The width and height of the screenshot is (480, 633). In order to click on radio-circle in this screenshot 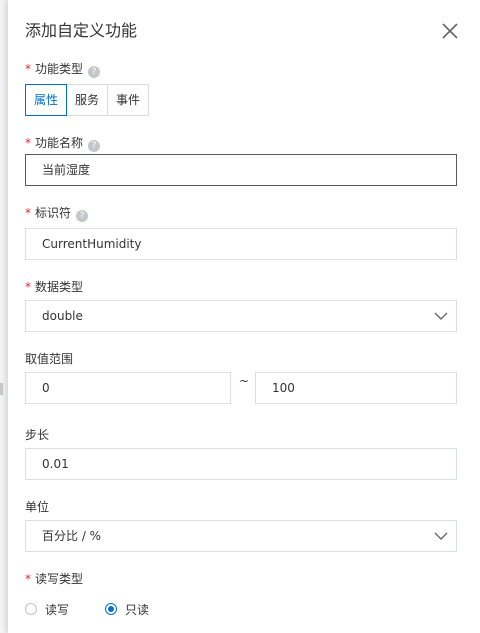, I will do `click(31, 609)`.